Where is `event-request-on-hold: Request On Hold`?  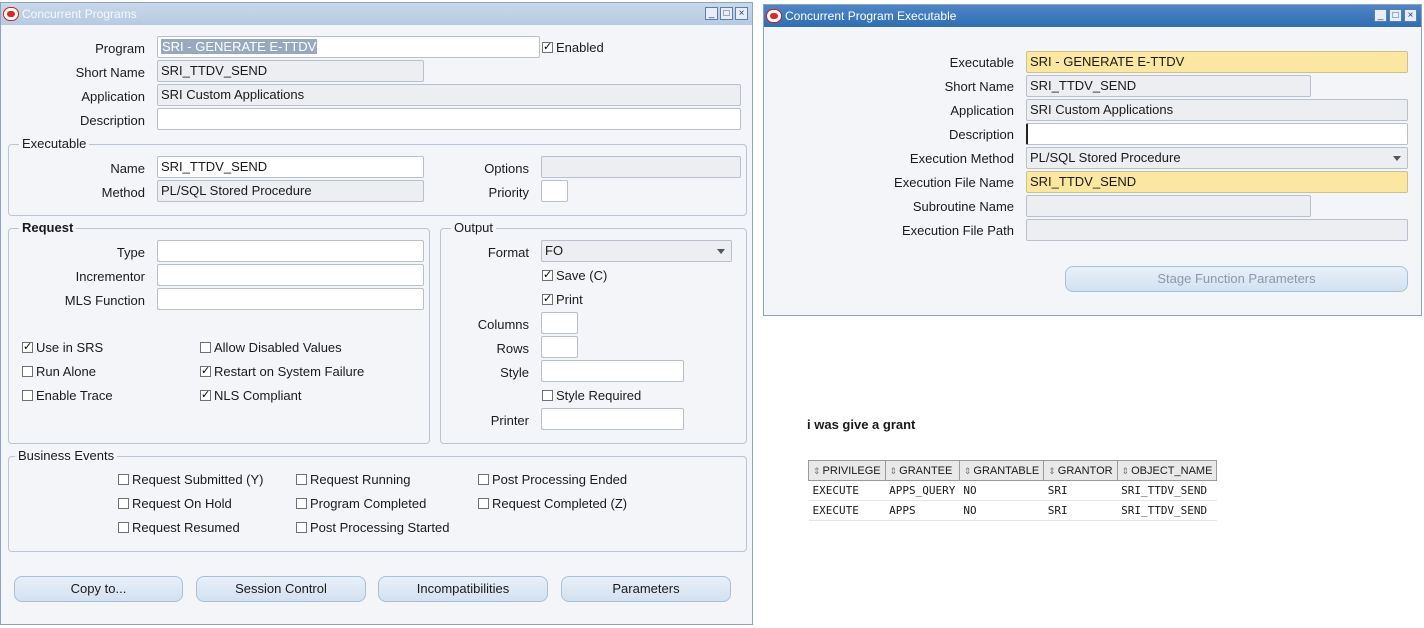 event-request-on-hold: Request On Hold is located at coordinates (175, 503).